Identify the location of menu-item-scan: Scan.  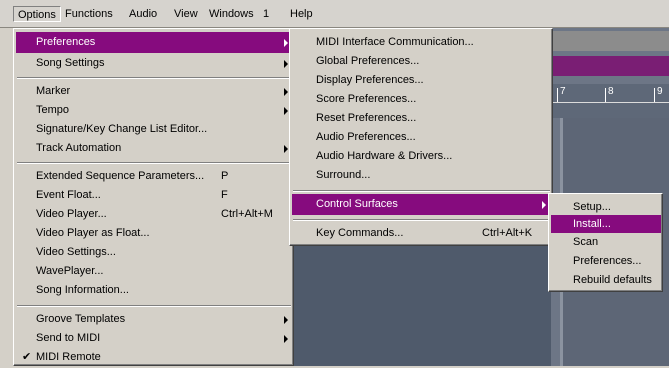
(606, 242).